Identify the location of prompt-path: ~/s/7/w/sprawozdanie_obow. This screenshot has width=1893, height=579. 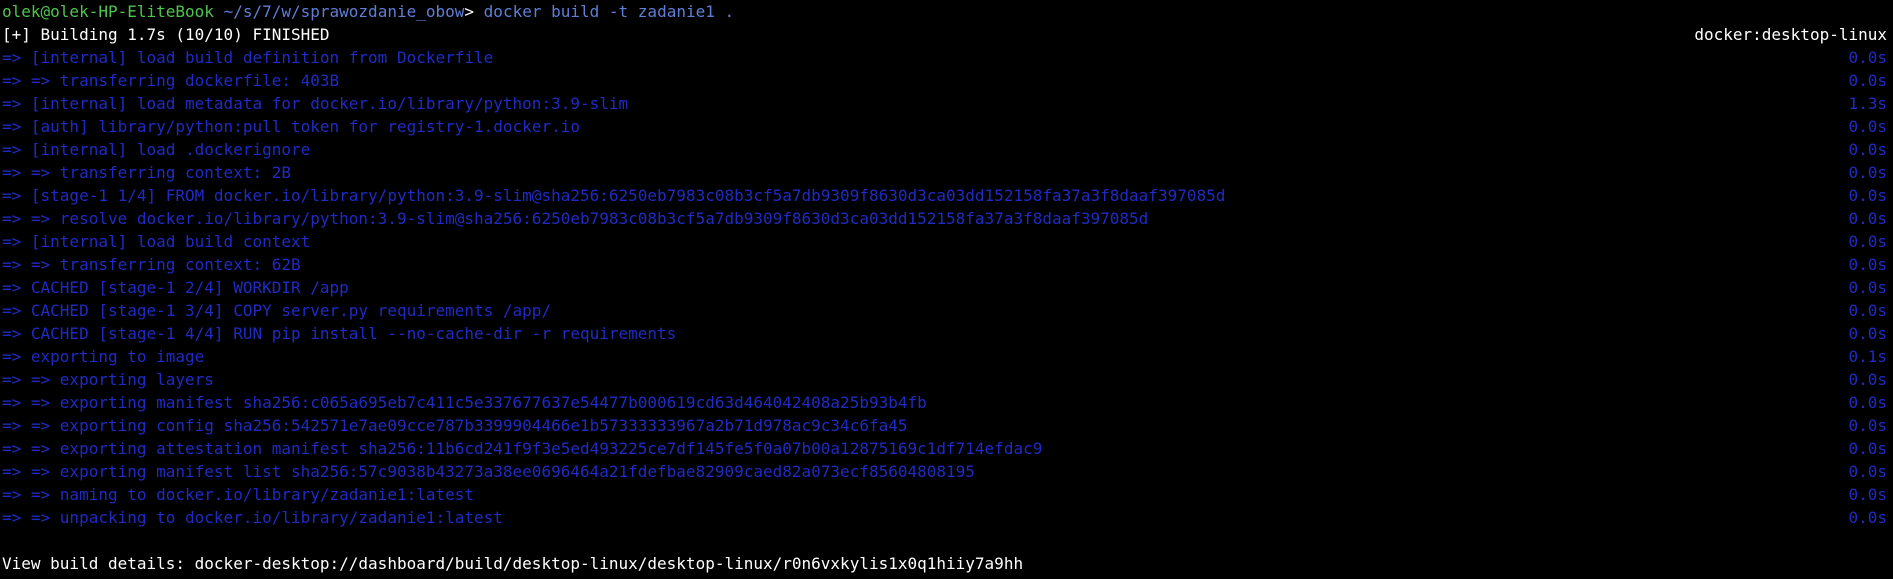
(344, 11).